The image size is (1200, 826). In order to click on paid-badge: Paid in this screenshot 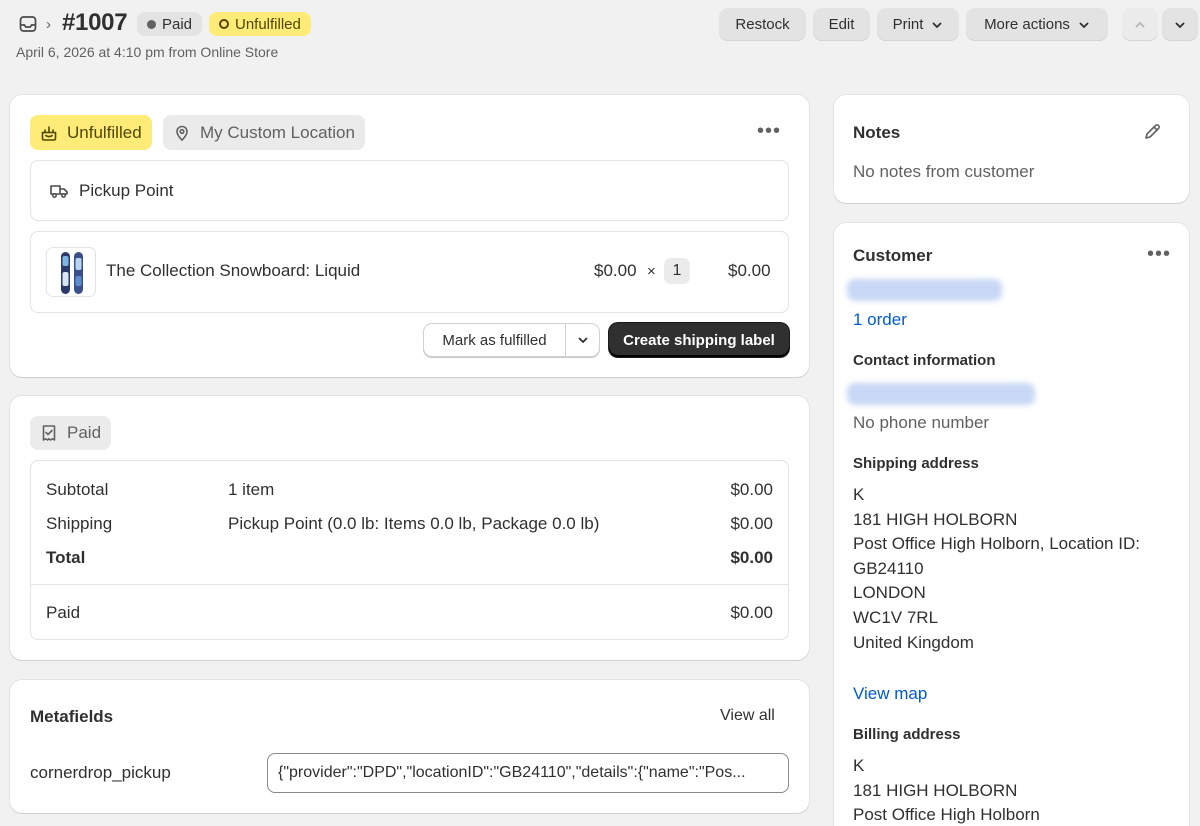, I will do `click(71, 433)`.